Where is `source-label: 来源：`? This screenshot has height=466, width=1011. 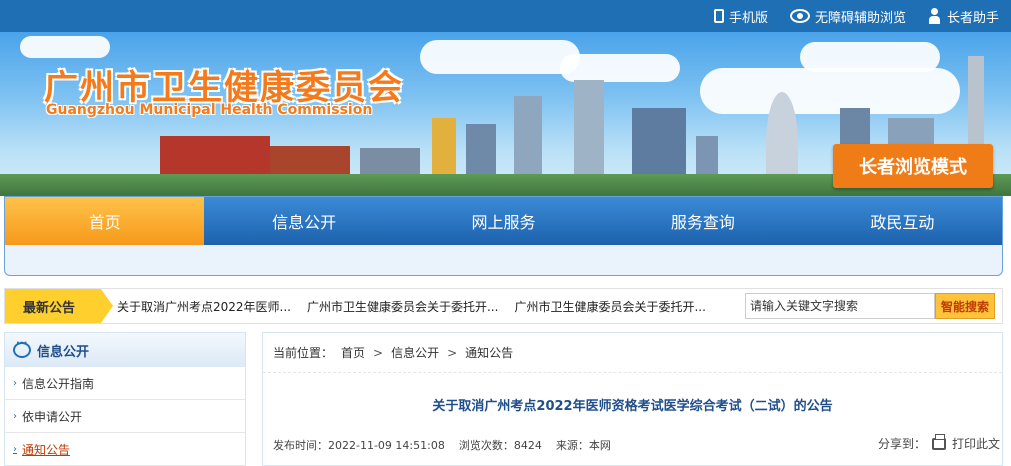
source-label: 来源： is located at coordinates (572, 445).